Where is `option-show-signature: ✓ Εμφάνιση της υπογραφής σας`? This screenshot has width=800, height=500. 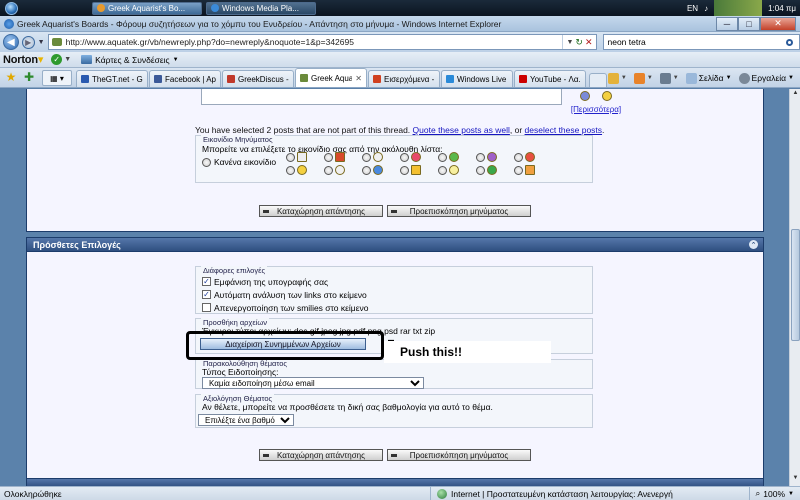 option-show-signature: ✓ Εμφάνιση της υπογραφής σας is located at coordinates (285, 281).